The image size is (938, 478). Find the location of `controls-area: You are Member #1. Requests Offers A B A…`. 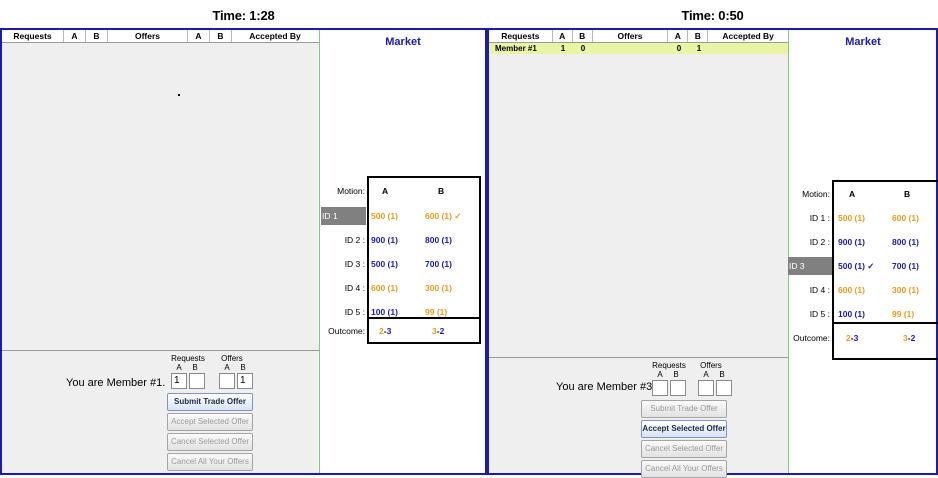

controls-area: You are Member #1. Requests Offers A B A… is located at coordinates (160, 412).